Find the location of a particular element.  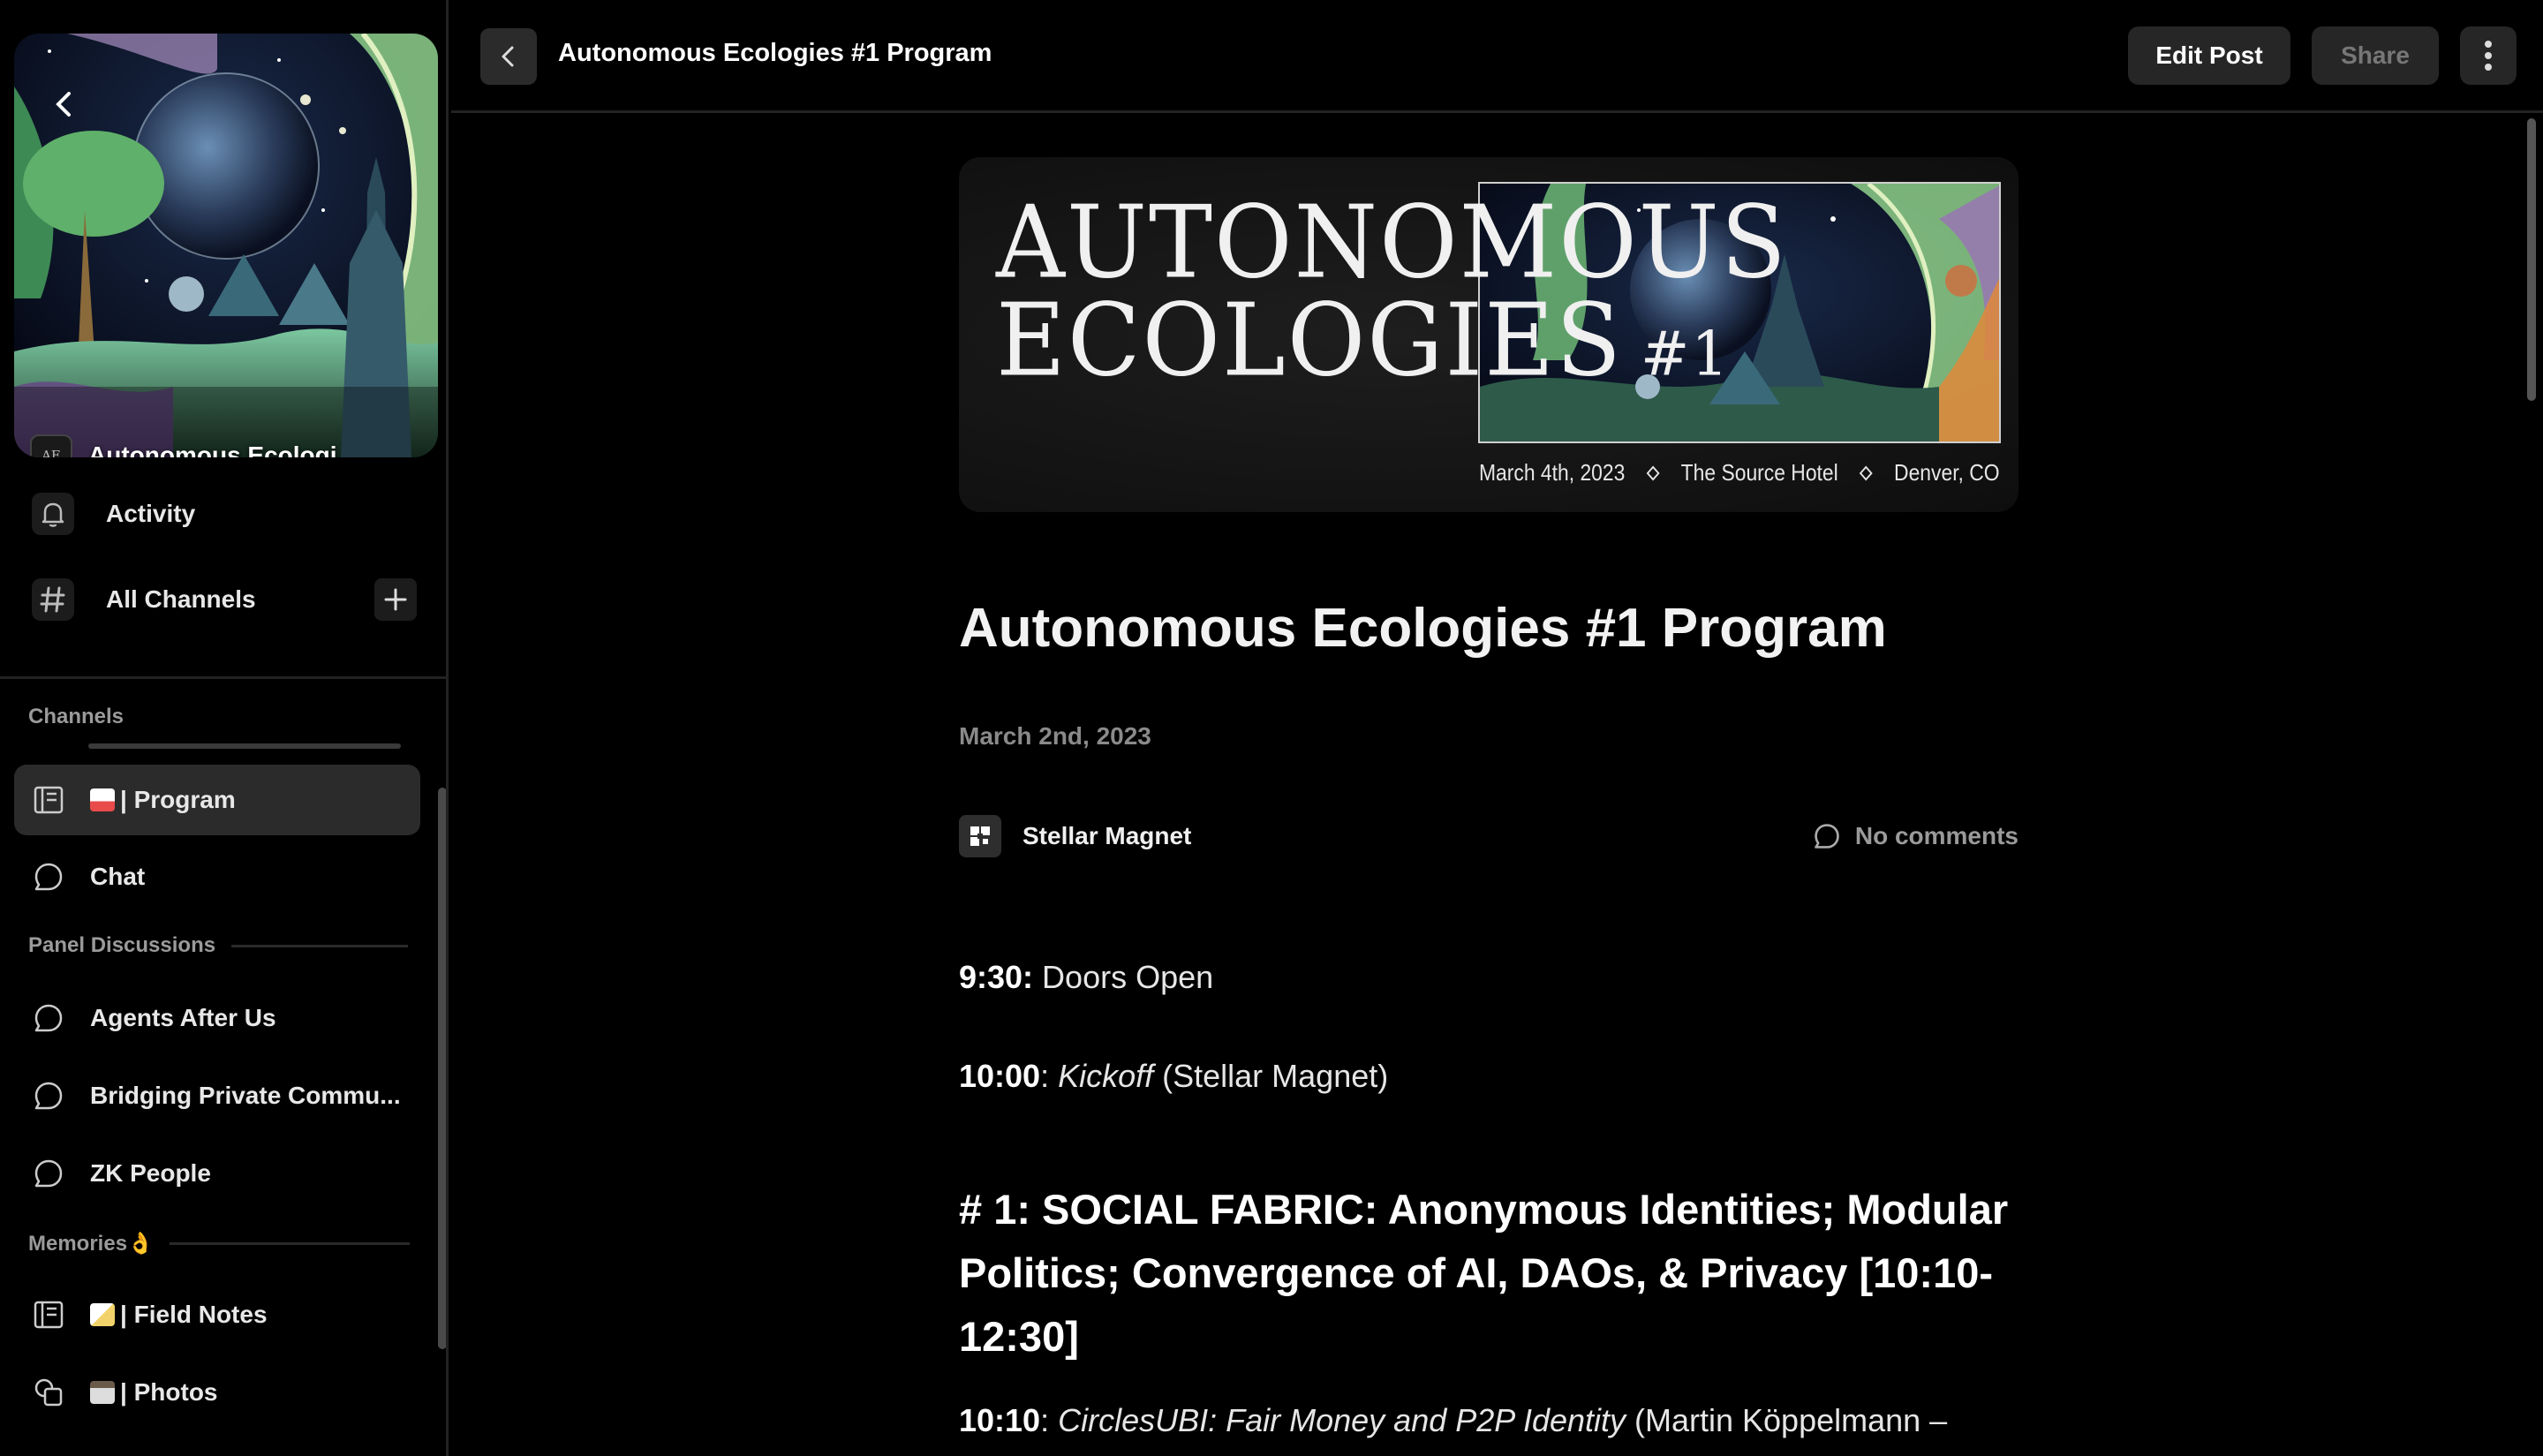

schedule-time: 10:10 is located at coordinates (1000, 1420).